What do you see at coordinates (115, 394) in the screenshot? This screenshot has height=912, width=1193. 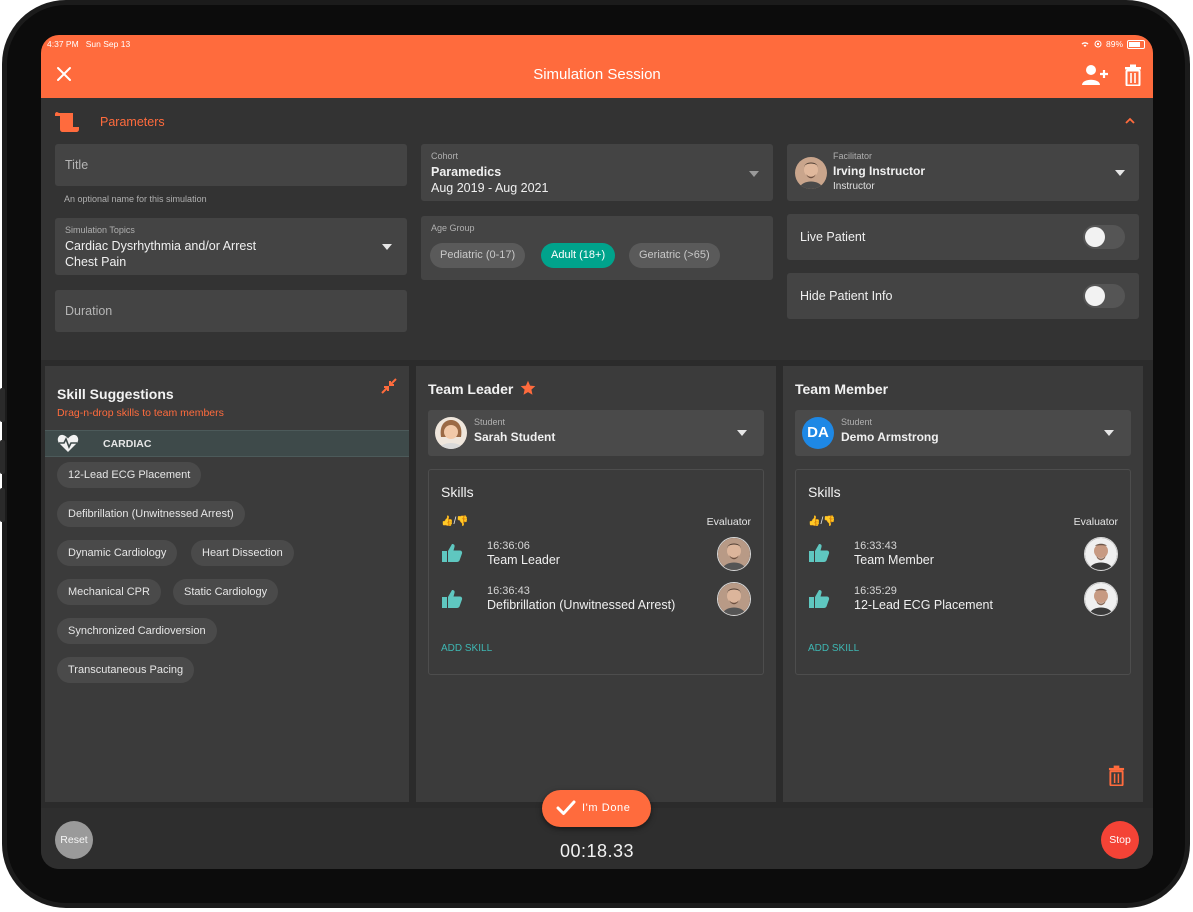 I see `skill-suggestions-title: Skill Suggestions` at bounding box center [115, 394].